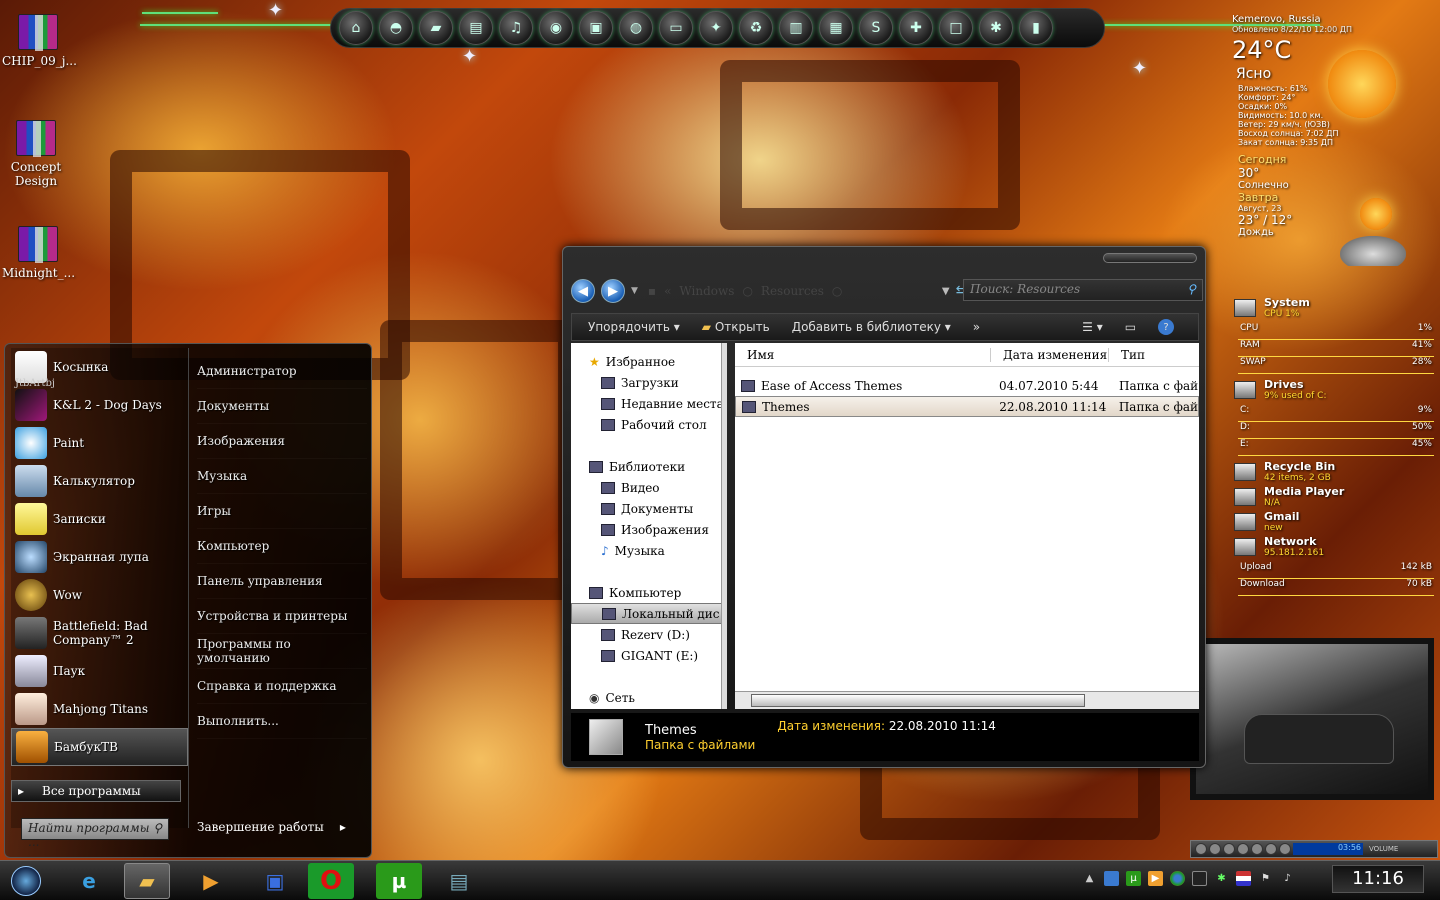  Describe the element at coordinates (1215, 849) in the screenshot. I see `play-button` at that location.